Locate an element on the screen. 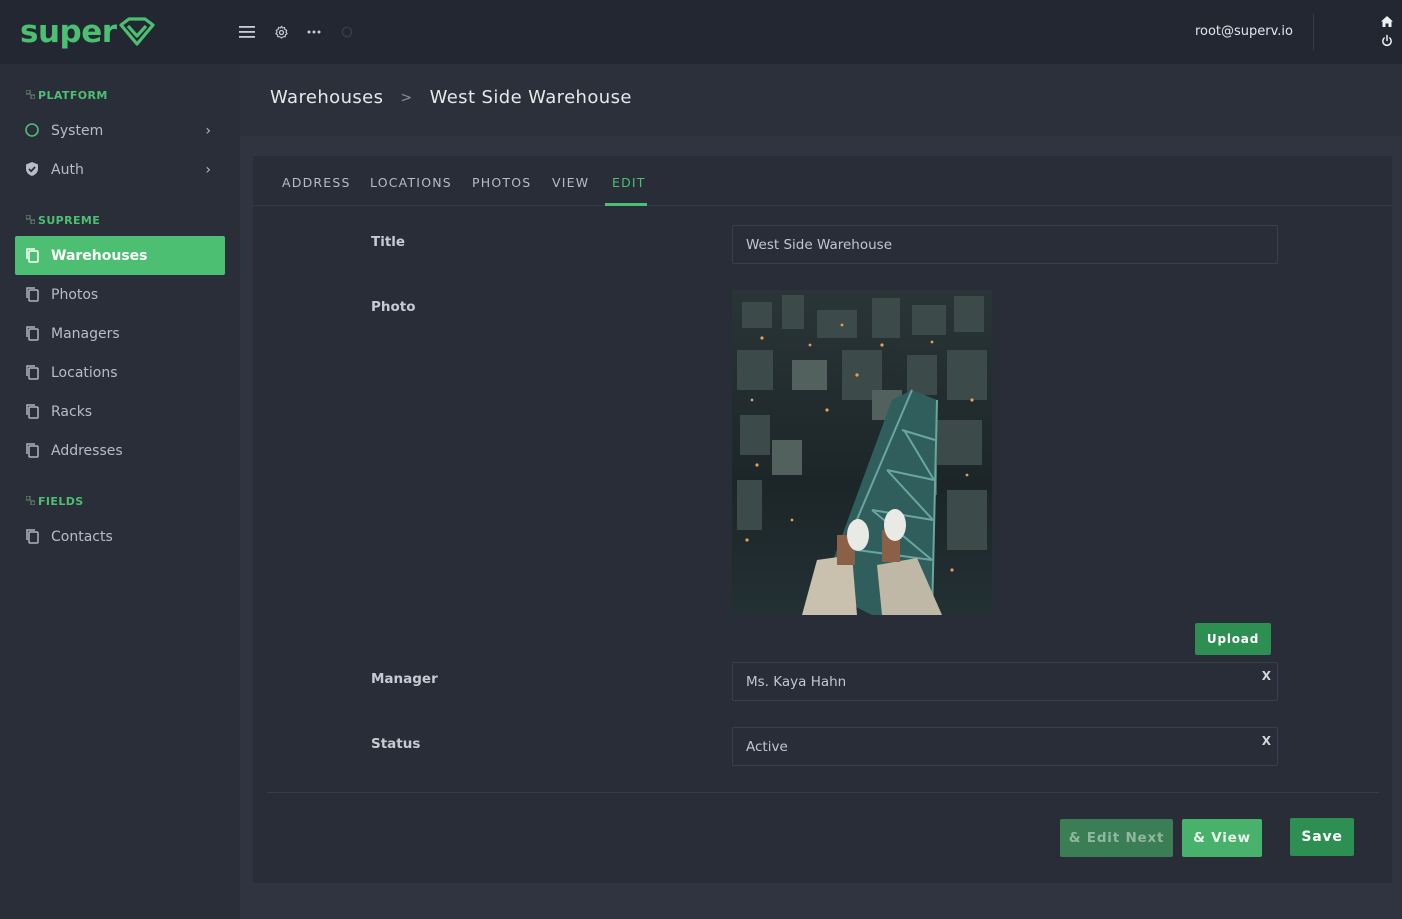 Image resolution: width=1402 pixels, height=919 pixels. sidebar-item-addresses: Addresses is located at coordinates (120, 450).